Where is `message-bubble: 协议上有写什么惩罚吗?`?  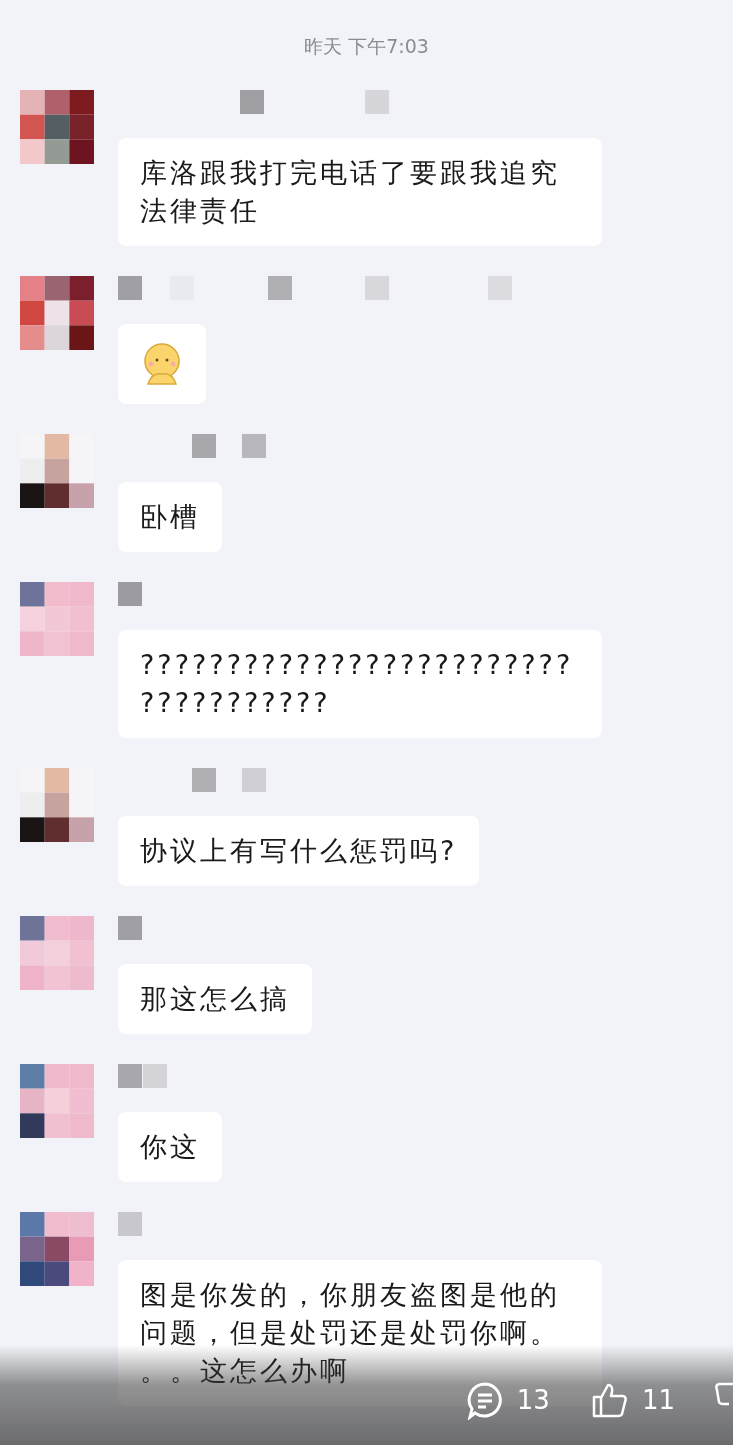 message-bubble: 协议上有写什么惩罚吗? is located at coordinates (299, 851).